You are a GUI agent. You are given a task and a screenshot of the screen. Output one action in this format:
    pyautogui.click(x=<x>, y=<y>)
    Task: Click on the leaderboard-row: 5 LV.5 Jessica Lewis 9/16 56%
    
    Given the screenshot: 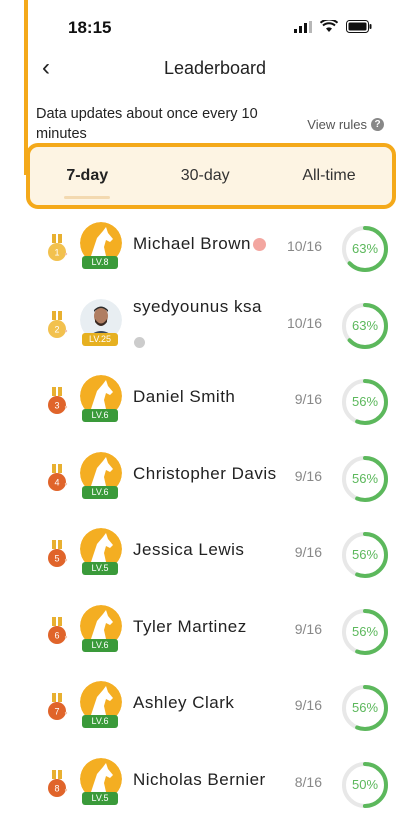 What is the action you would take?
    pyautogui.click(x=215, y=554)
    